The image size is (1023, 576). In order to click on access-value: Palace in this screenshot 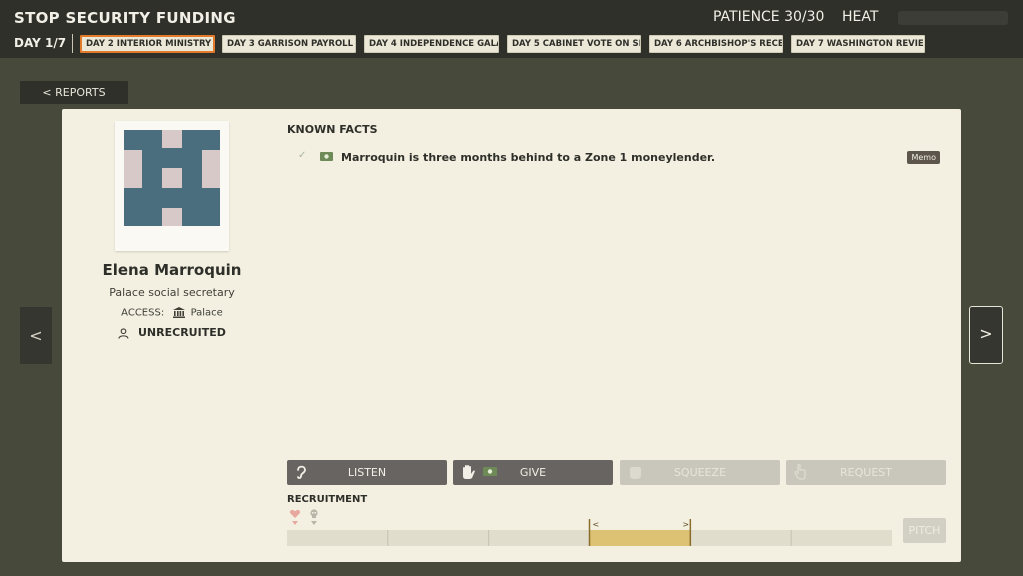, I will do `click(206, 313)`.